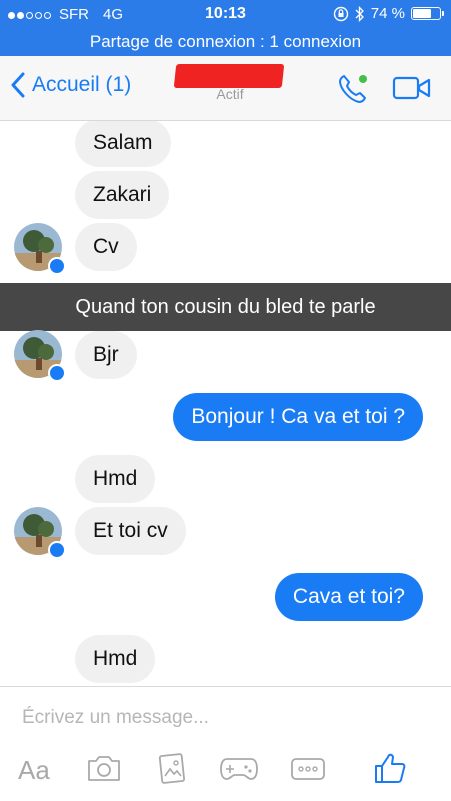  I want to click on orientation-lock-icon, so click(340, 13).